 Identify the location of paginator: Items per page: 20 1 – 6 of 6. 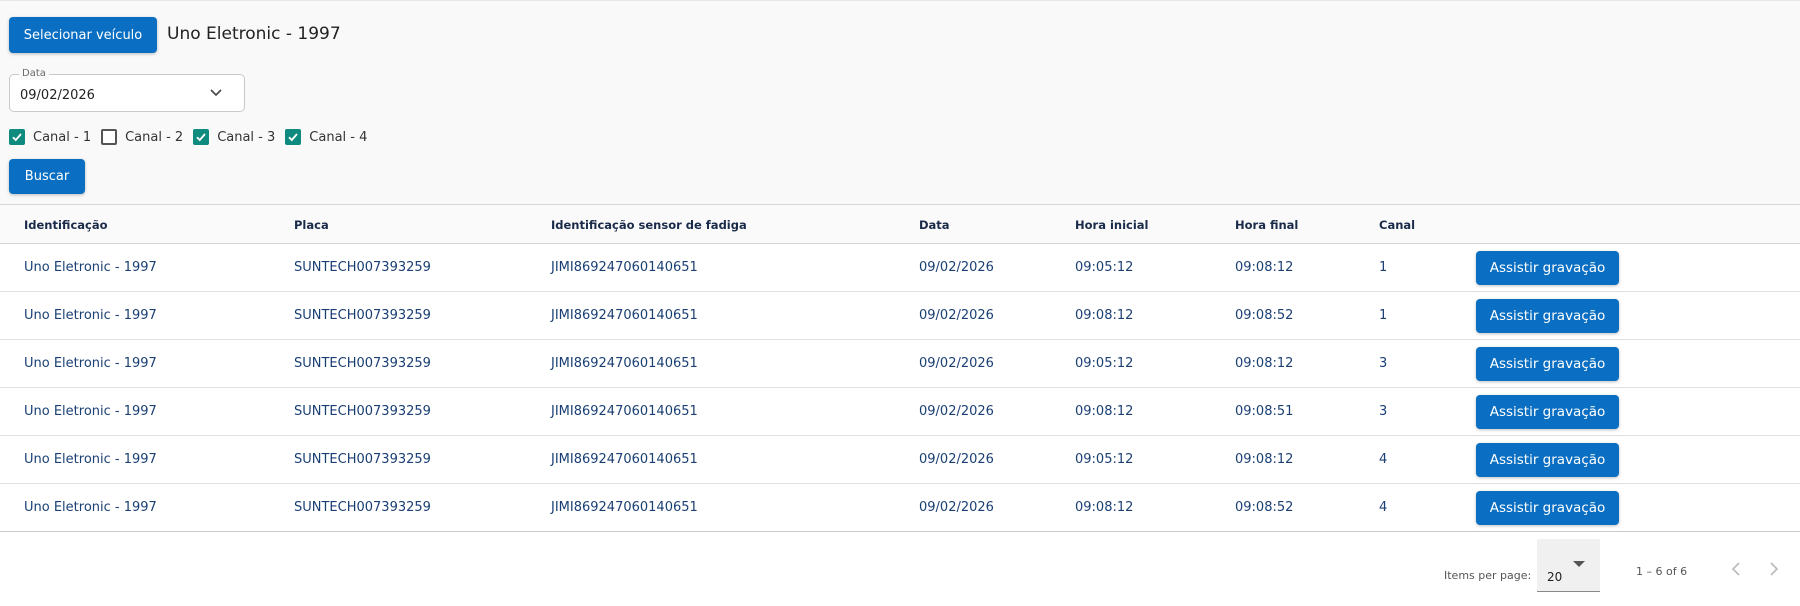
(900, 569).